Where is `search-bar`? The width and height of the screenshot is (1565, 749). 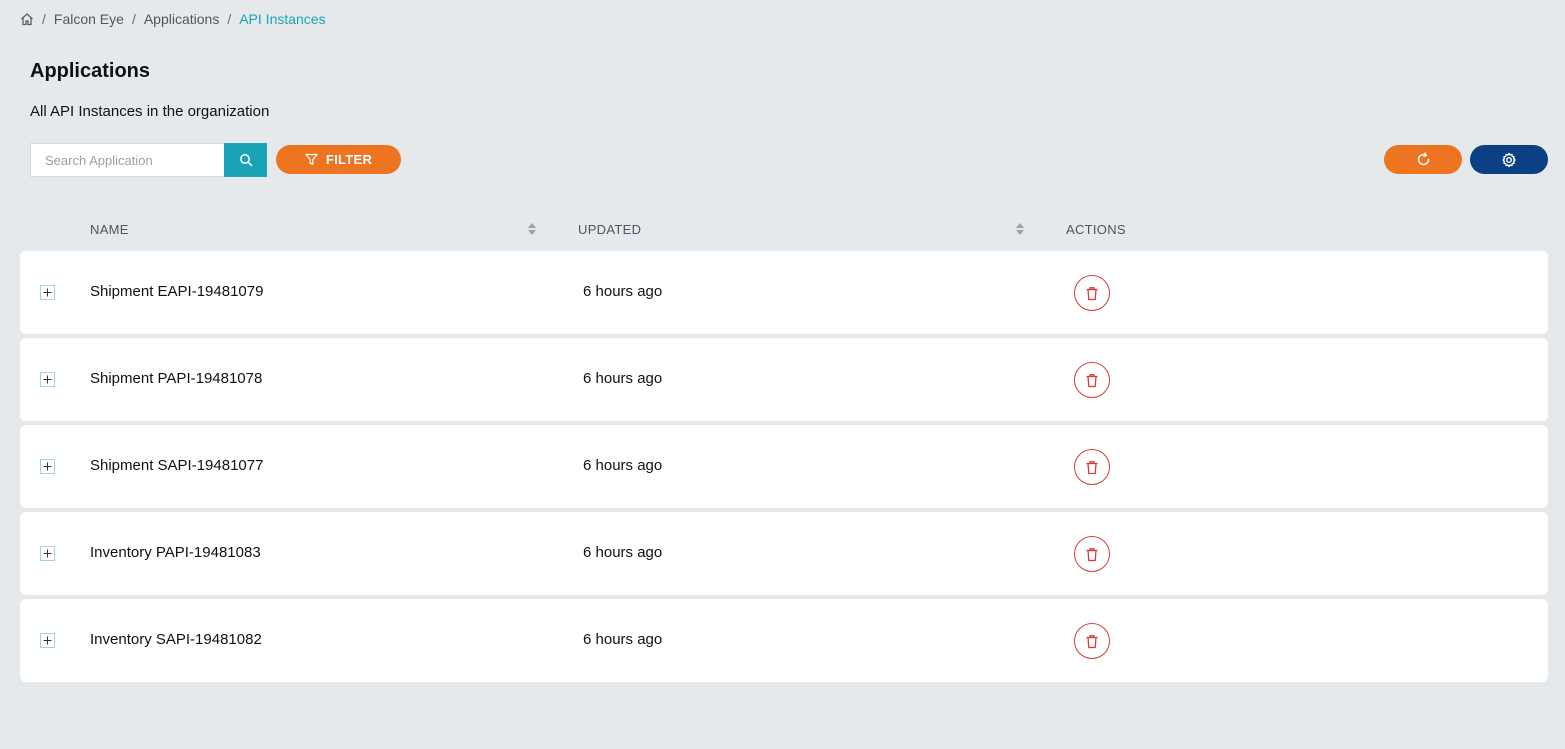 search-bar is located at coordinates (148, 160).